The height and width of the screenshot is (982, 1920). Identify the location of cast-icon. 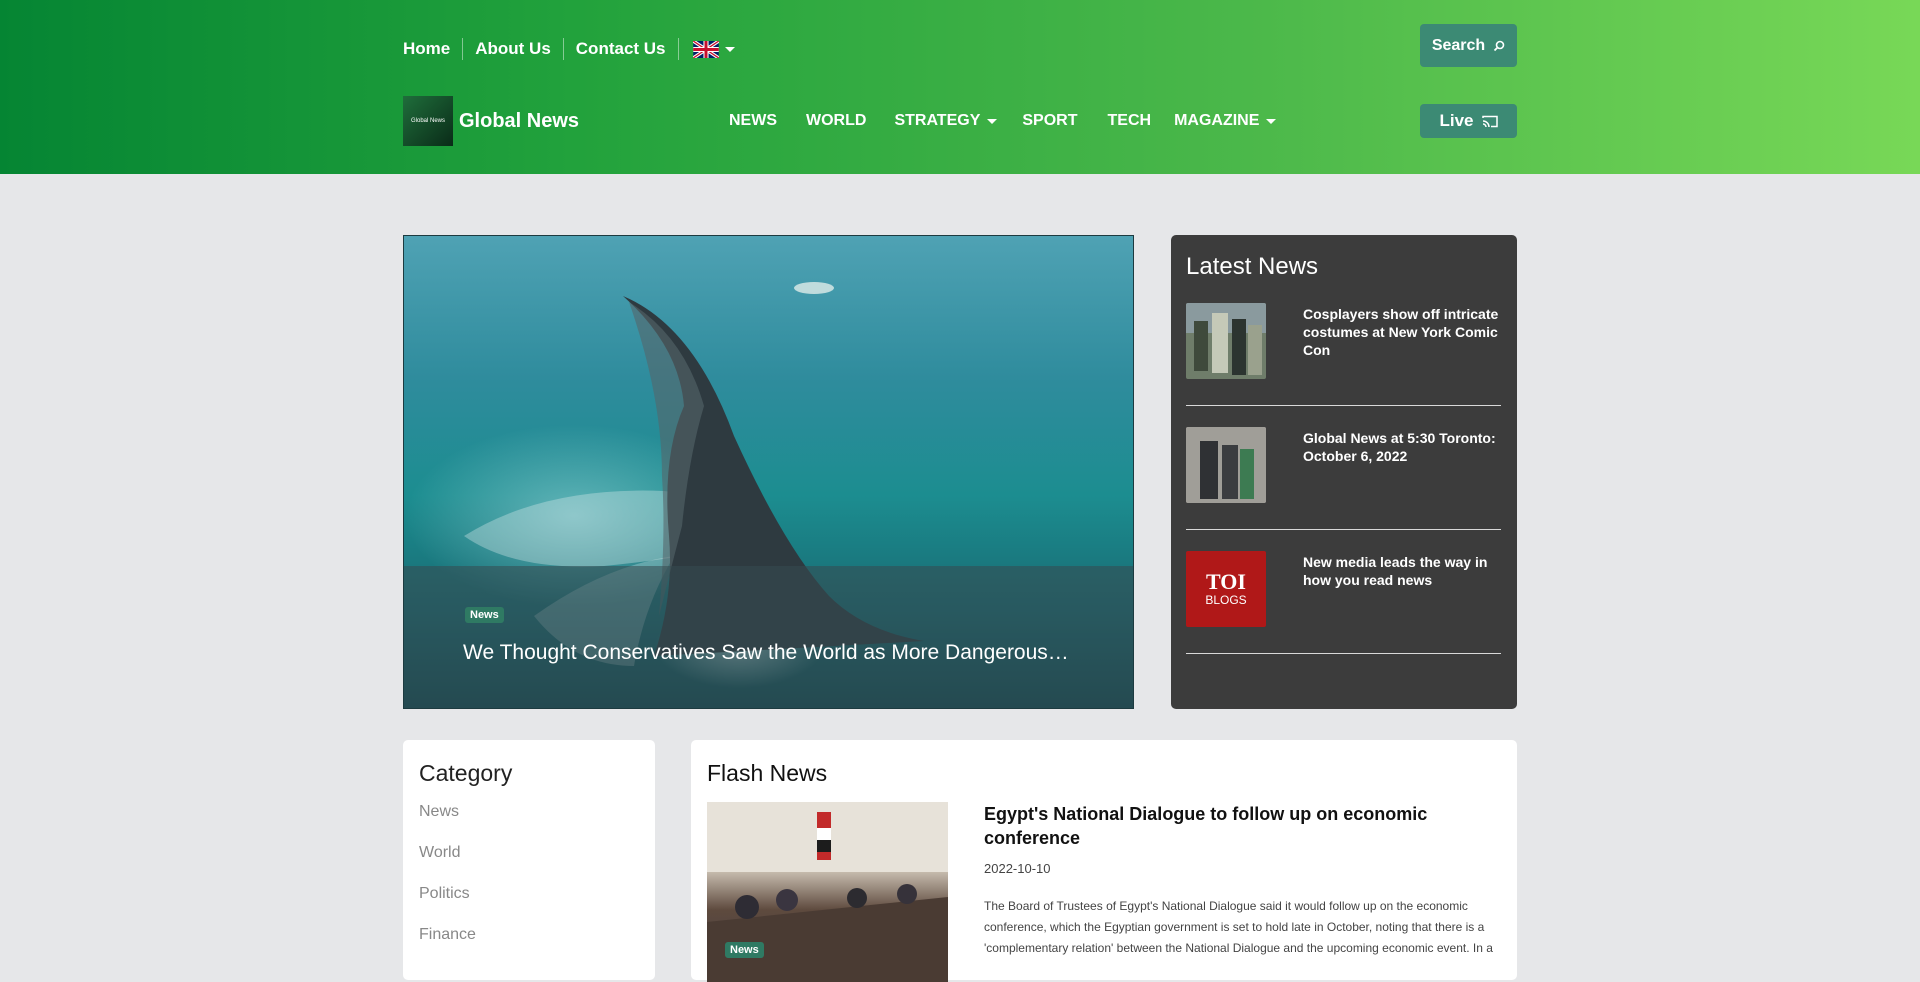
(1489, 121).